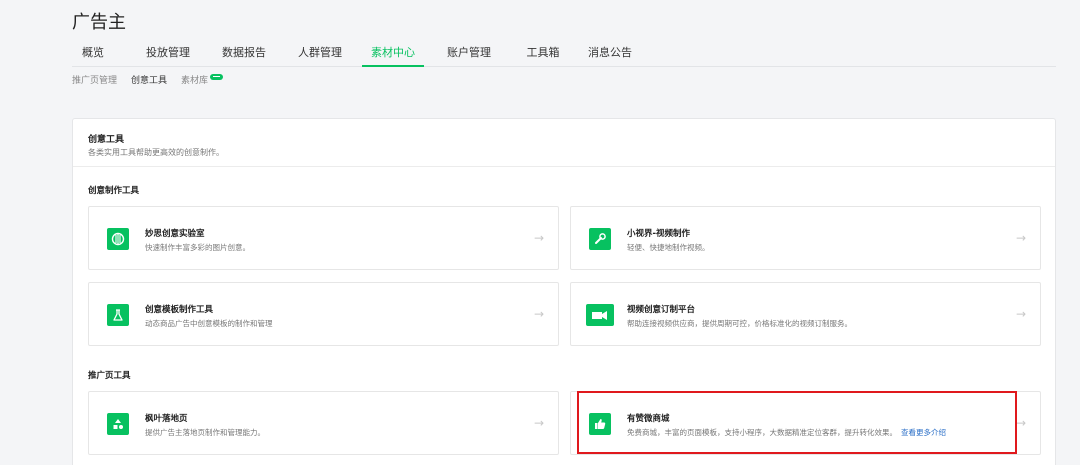 The image size is (1080, 465). Describe the element at coordinates (156, 152) in the screenshot. I see `panel-description: 各类实用工具帮助更高效的创意制作。` at that location.